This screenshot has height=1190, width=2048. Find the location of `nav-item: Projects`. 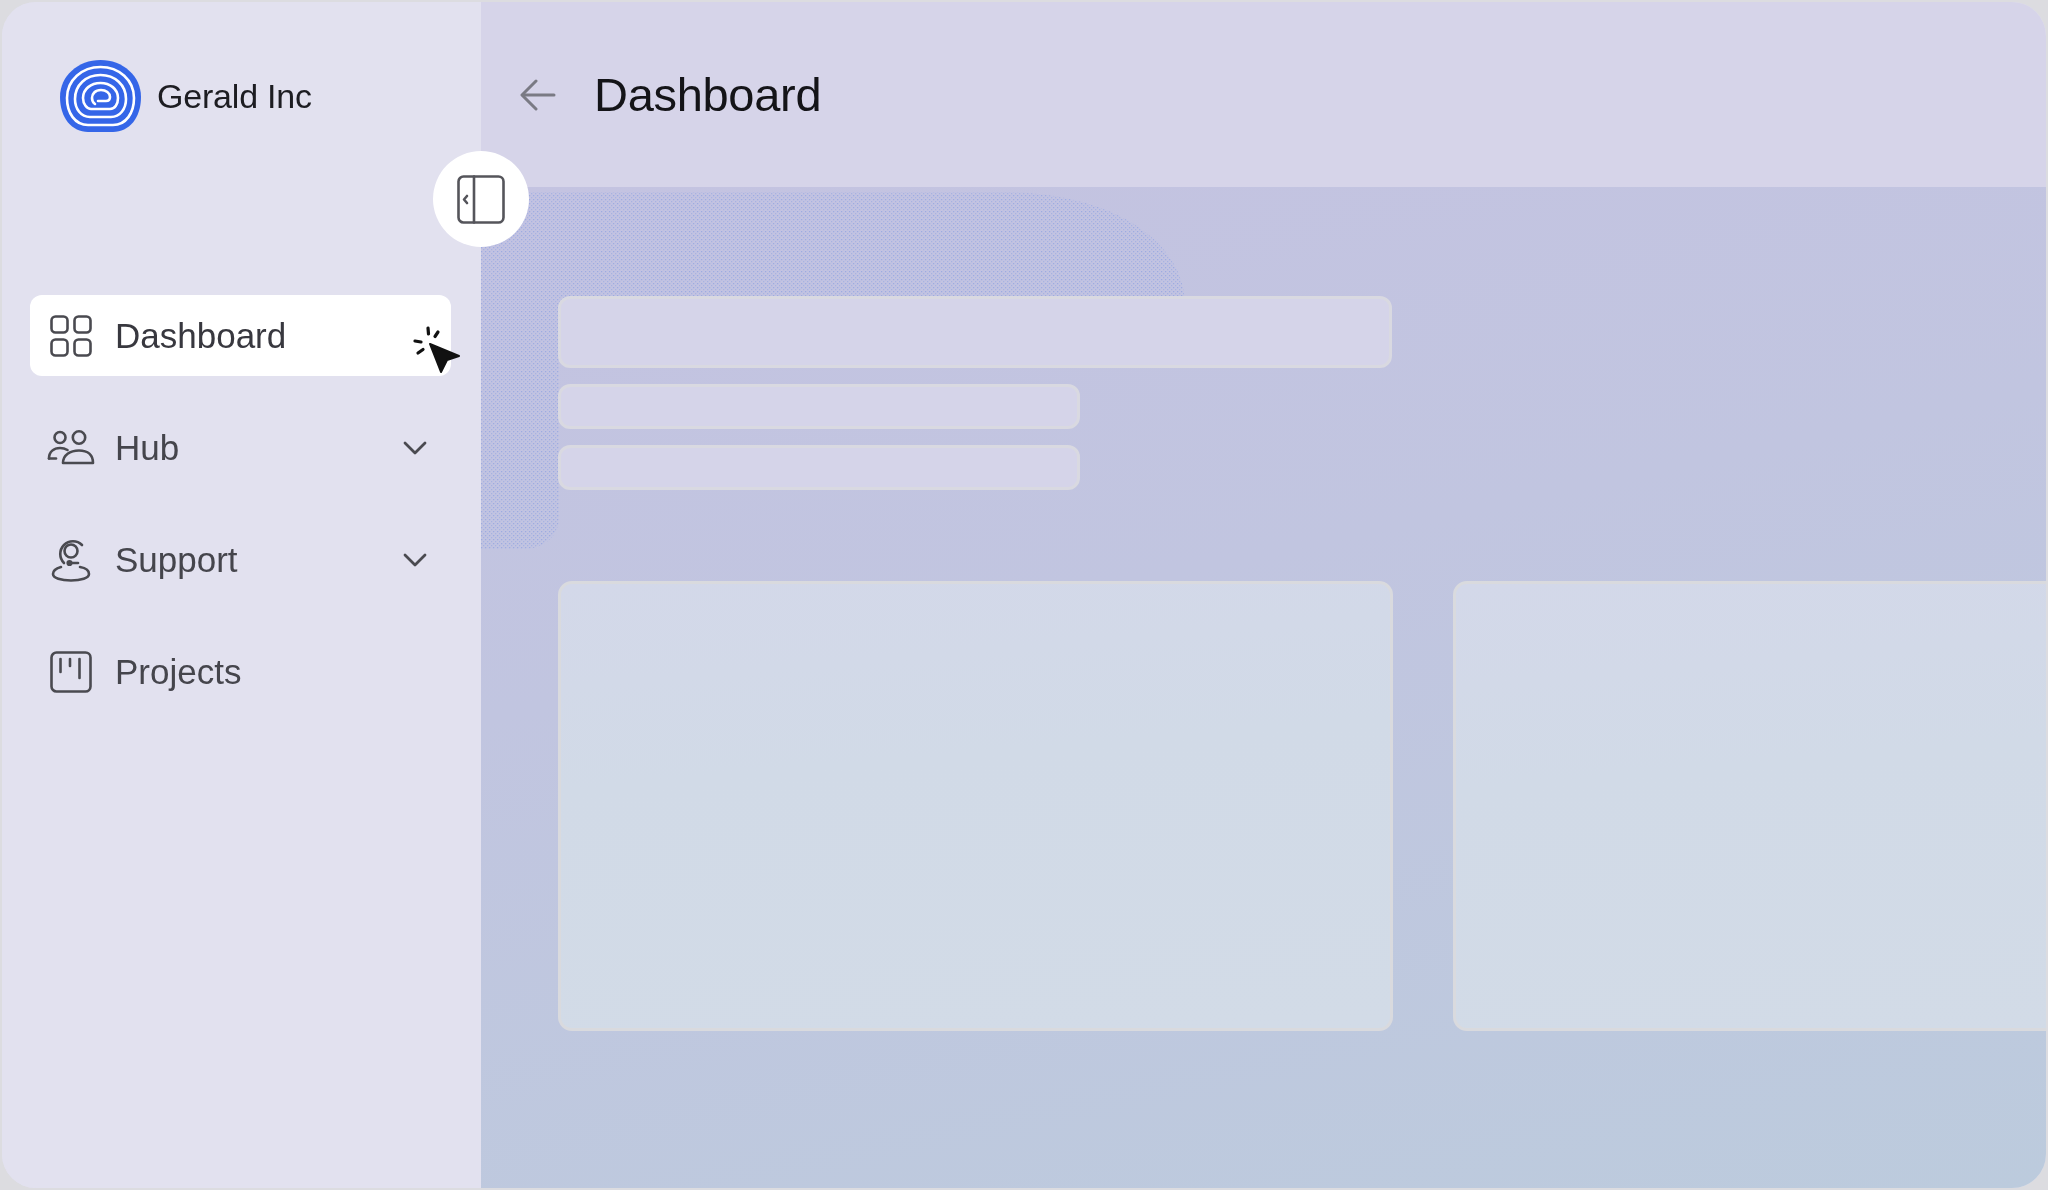

nav-item: Projects is located at coordinates (240, 671).